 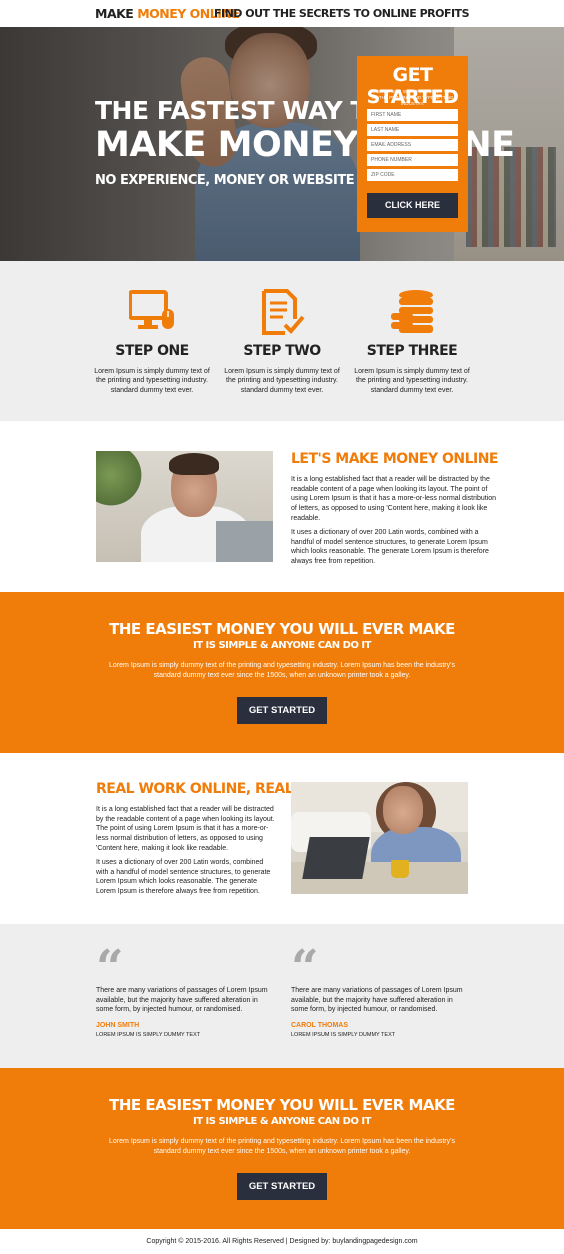 What do you see at coordinates (394, 459) in the screenshot?
I see `feature1-title: LET'S MAKE MONEY ONLINE` at bounding box center [394, 459].